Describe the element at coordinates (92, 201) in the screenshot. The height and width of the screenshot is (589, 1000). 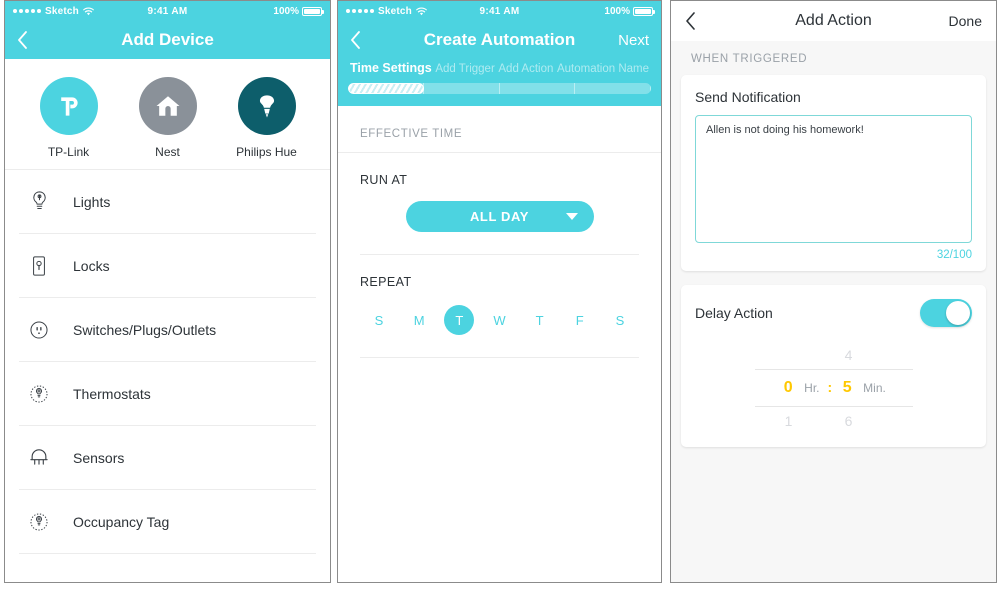
I see `list-item-label: Lights` at that location.